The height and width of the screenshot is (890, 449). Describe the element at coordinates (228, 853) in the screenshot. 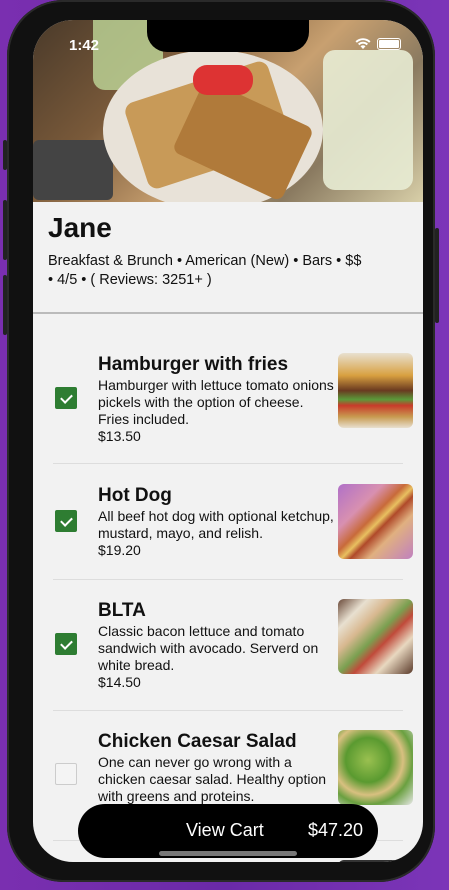

I see `home-indicator` at that location.